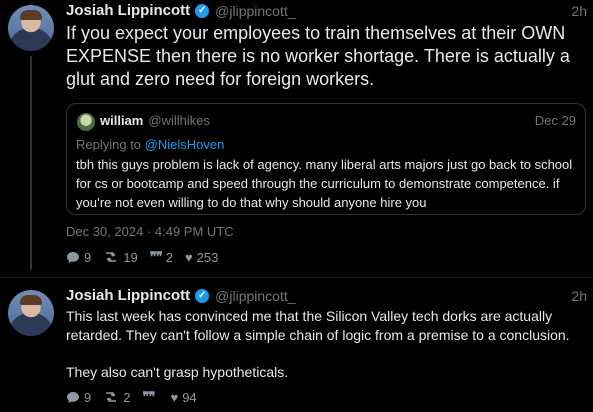 This screenshot has width=593, height=412. What do you see at coordinates (31, 163) in the screenshot?
I see `thread-line` at bounding box center [31, 163].